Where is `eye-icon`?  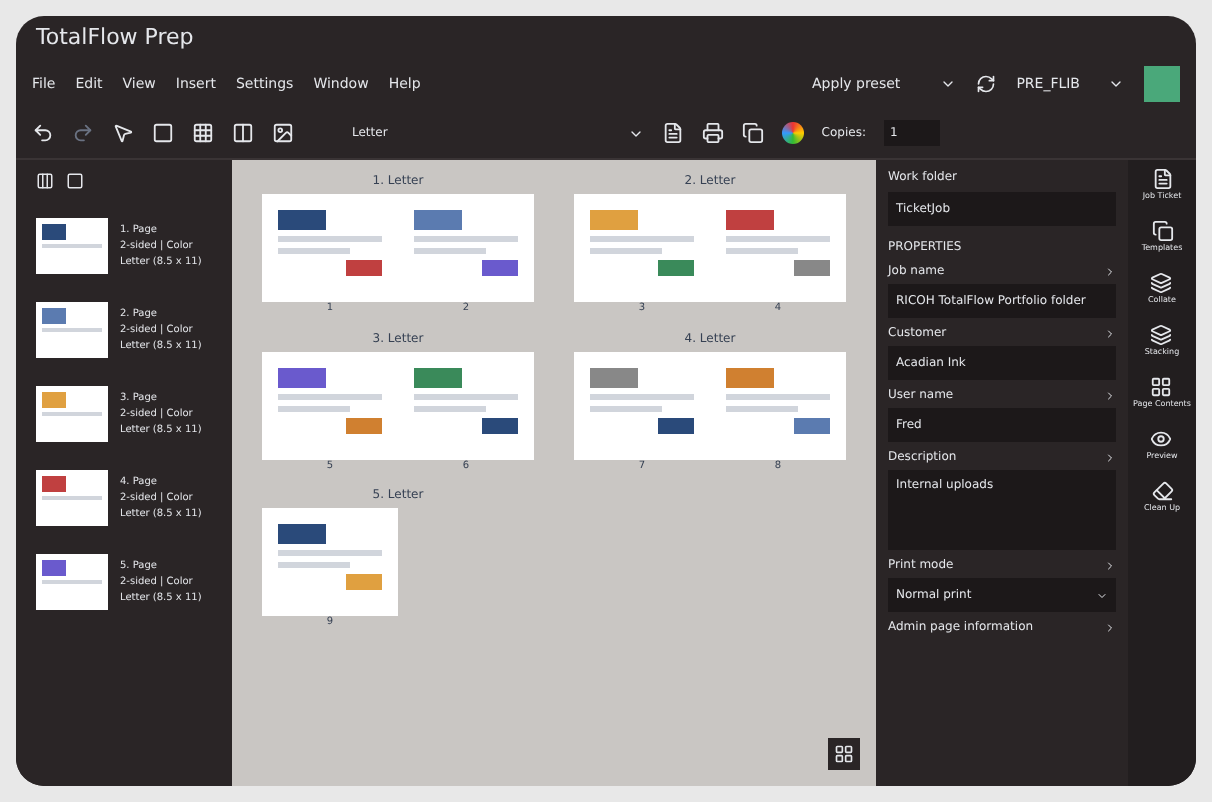 eye-icon is located at coordinates (1161, 439).